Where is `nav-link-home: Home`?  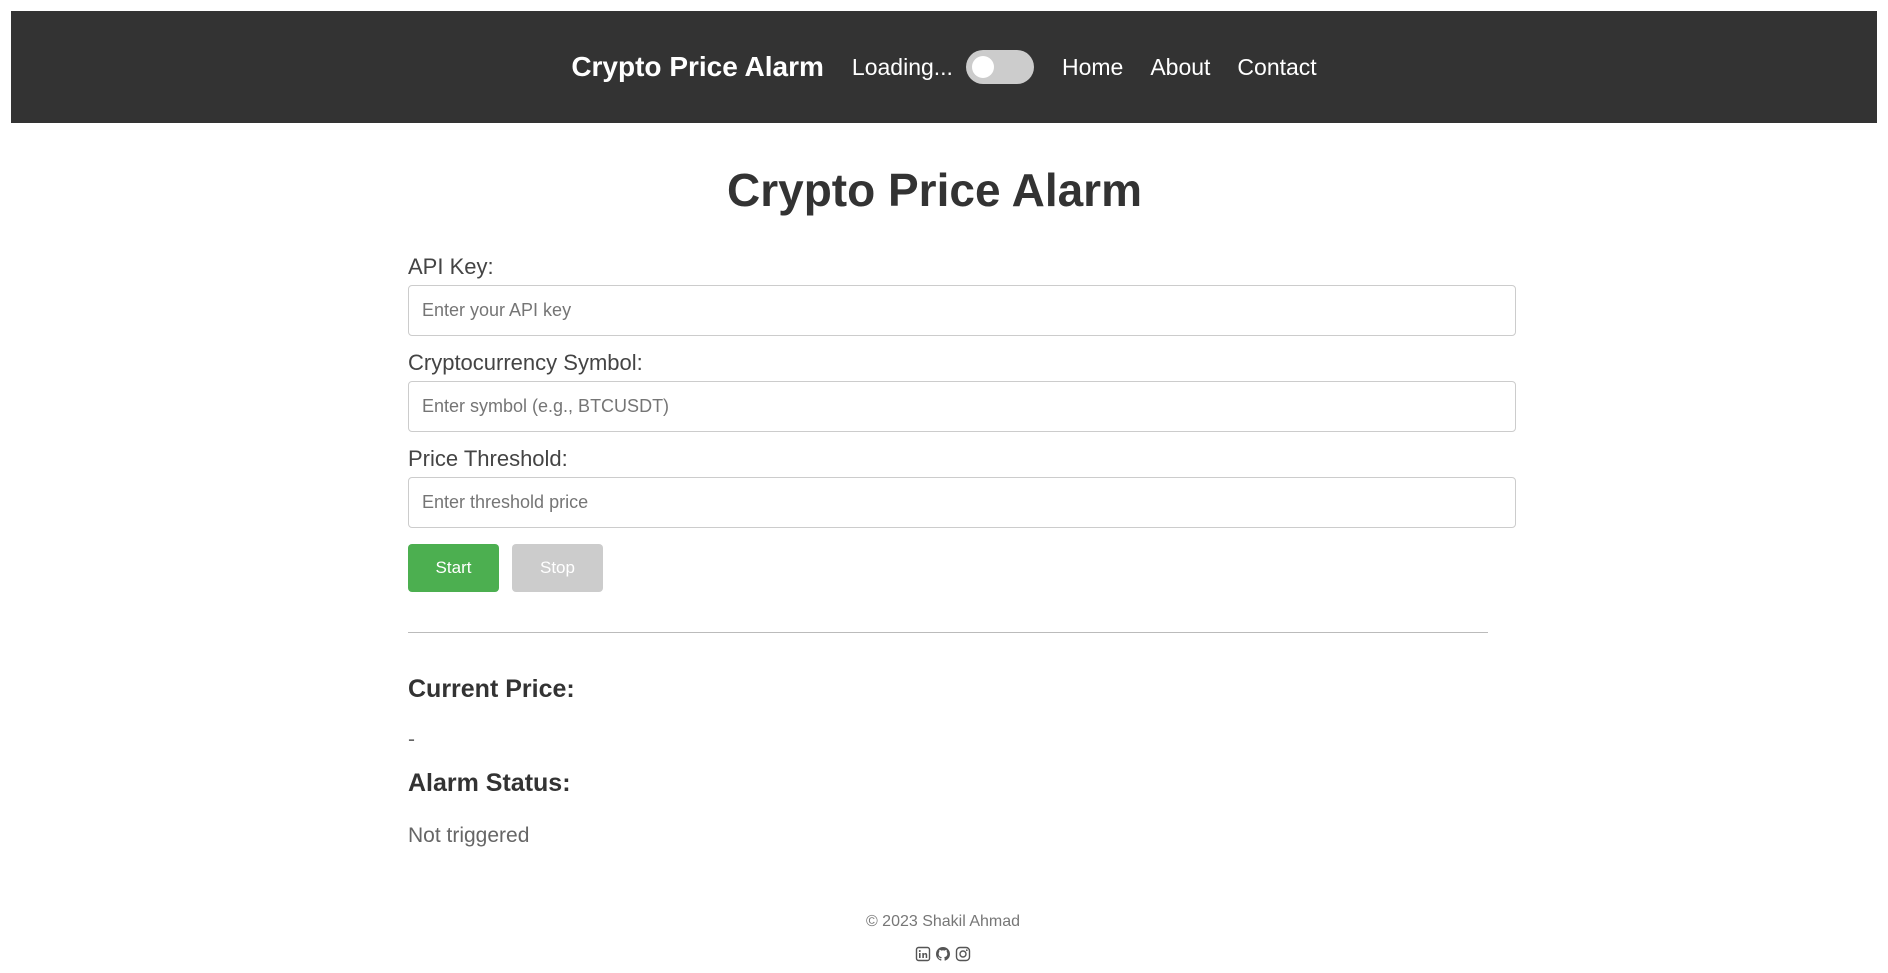
nav-link-home: Home is located at coordinates (1092, 67).